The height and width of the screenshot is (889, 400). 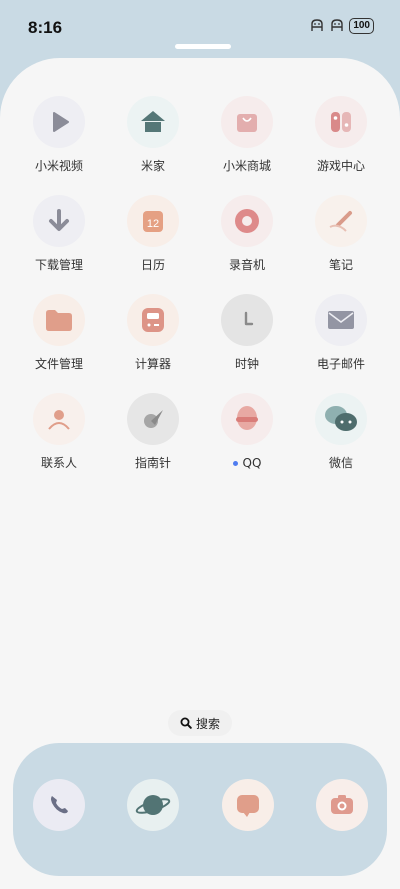 I want to click on app-label: 计算器, so click(x=152, y=364).